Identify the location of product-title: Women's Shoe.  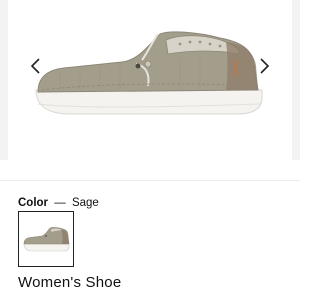
(70, 282).